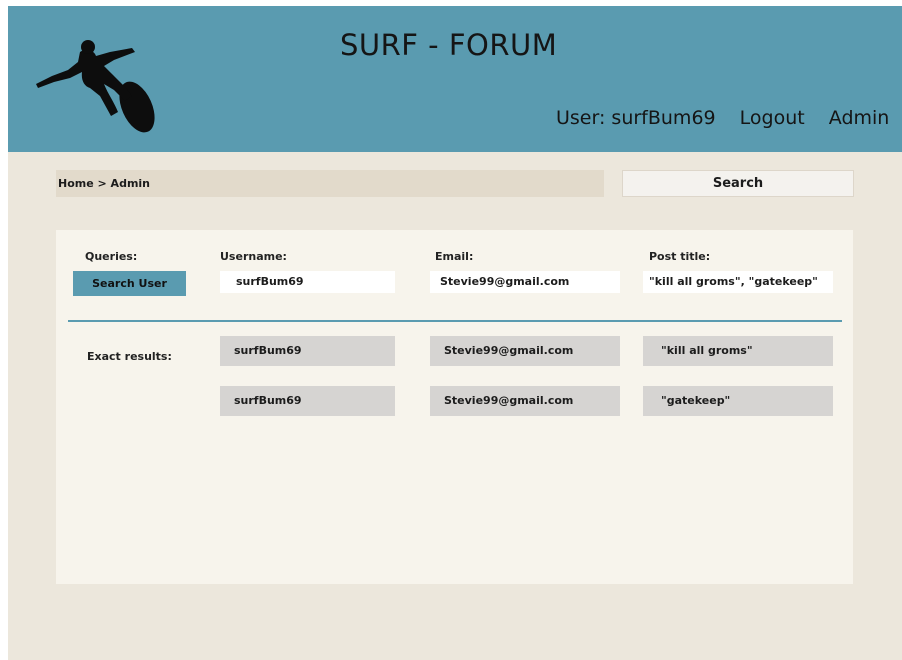 This screenshot has width=902, height=660. What do you see at coordinates (330, 183) in the screenshot?
I see `breadcrumb: Home > Admin` at bounding box center [330, 183].